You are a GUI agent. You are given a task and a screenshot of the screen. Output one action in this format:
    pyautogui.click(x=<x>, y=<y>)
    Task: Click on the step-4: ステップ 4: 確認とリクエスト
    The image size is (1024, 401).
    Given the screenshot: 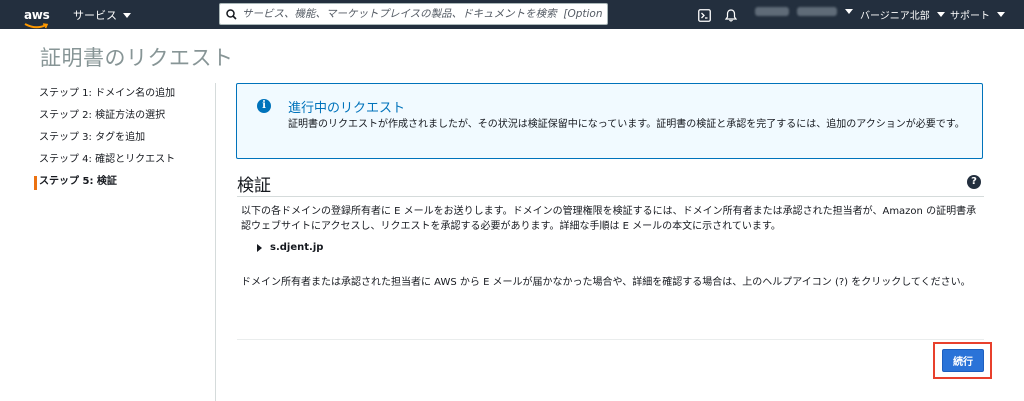 What is the action you would take?
    pyautogui.click(x=124, y=165)
    